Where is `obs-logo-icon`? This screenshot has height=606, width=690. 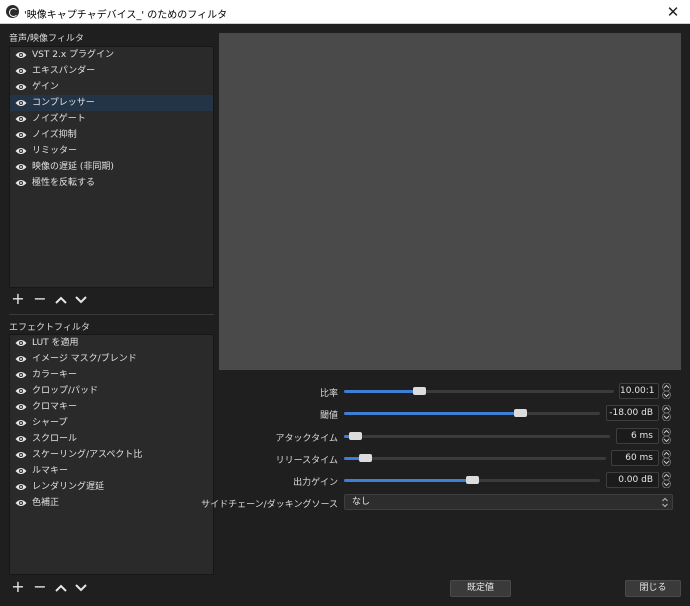
obs-logo-icon is located at coordinates (12, 11).